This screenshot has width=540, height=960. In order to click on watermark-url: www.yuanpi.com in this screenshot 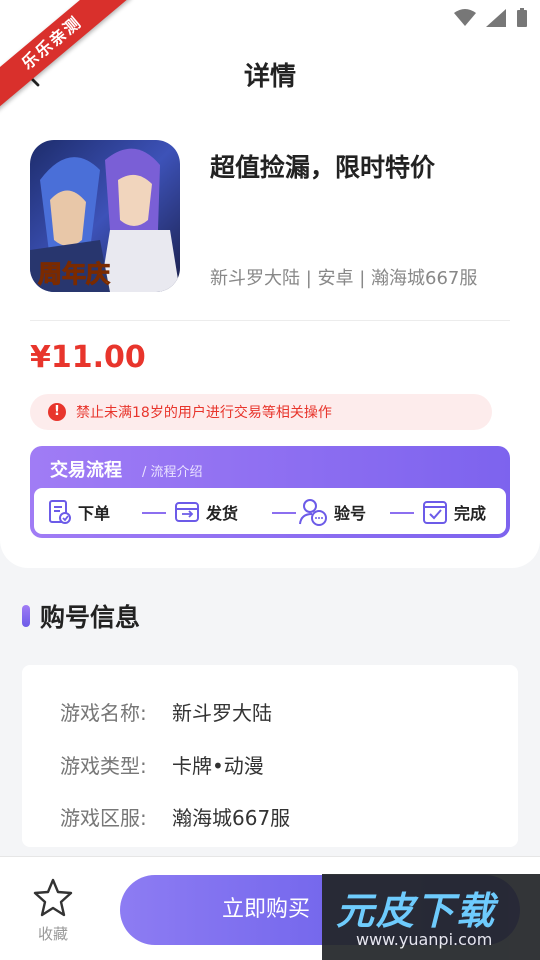, I will do `click(424, 939)`.